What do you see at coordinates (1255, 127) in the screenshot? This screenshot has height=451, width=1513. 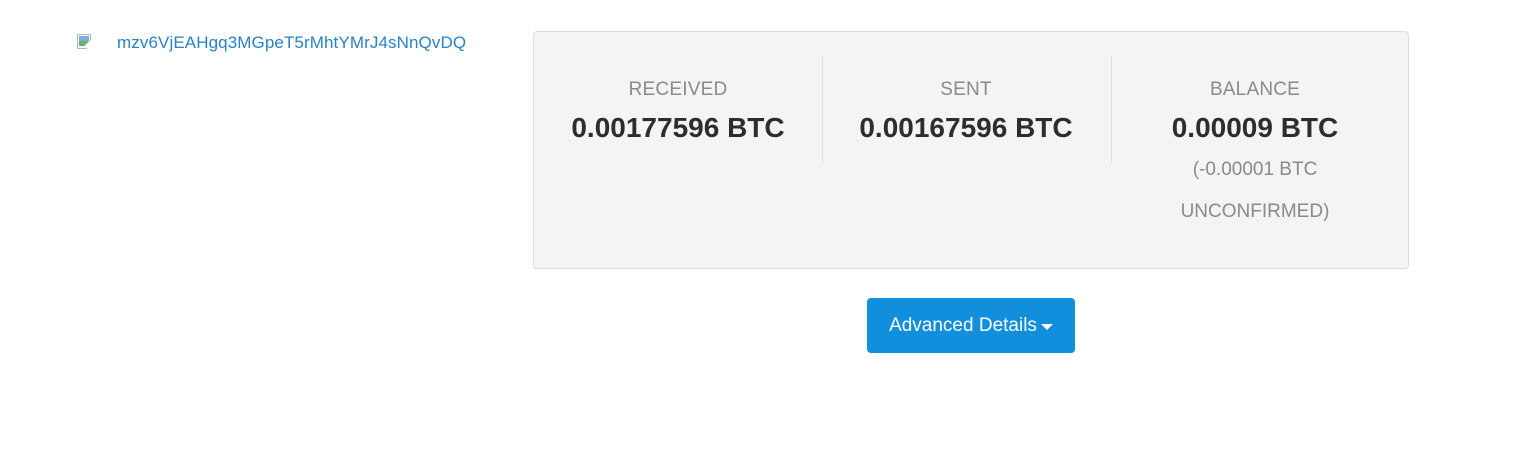 I see `balance-value: 0.00009 BTC` at bounding box center [1255, 127].